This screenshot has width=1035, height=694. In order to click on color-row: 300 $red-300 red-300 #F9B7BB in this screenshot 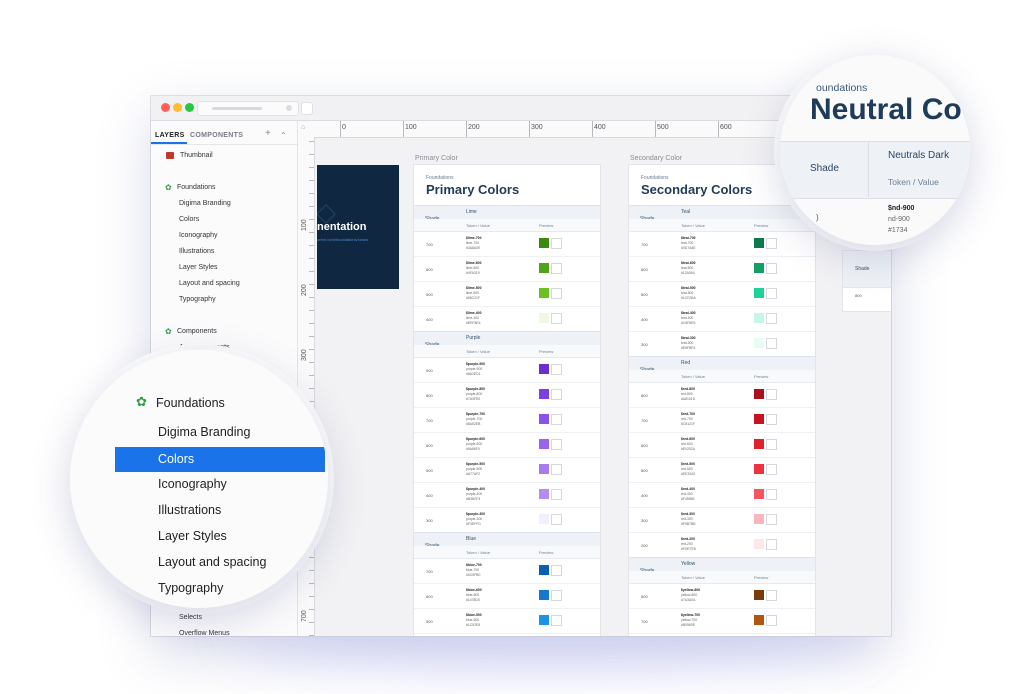, I will do `click(722, 520)`.